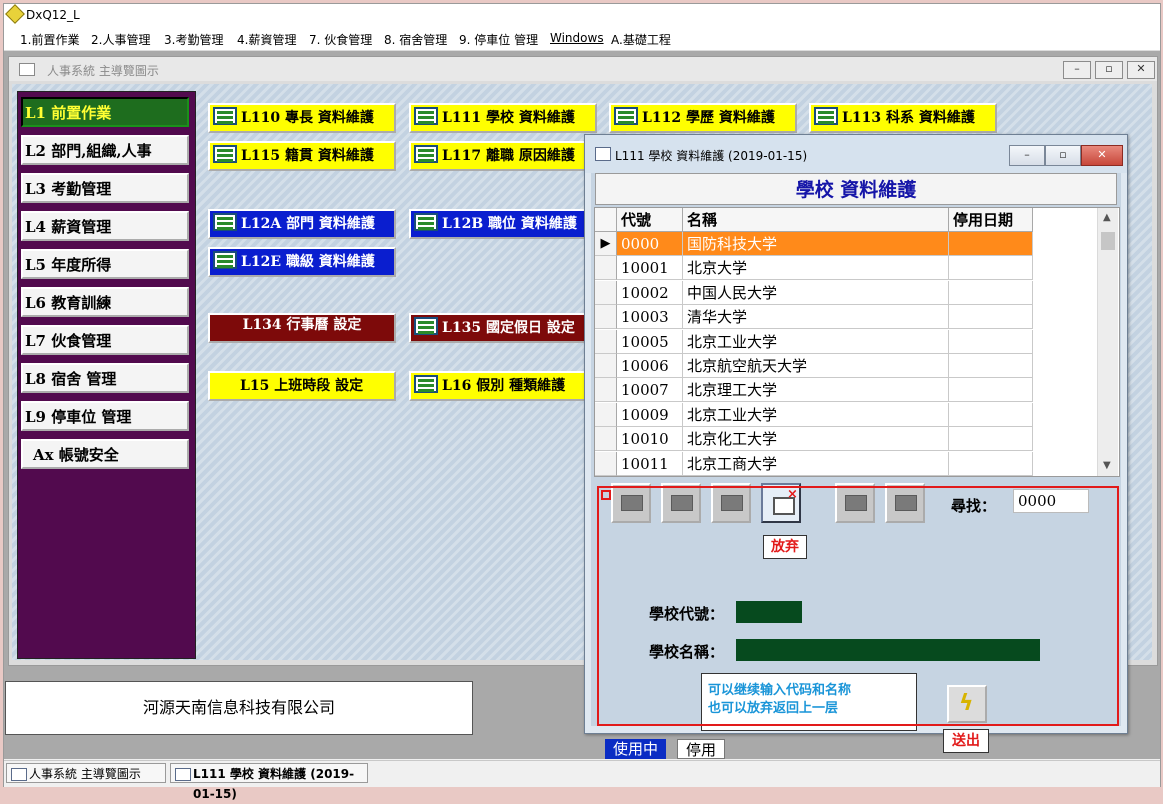 The width and height of the screenshot is (1163, 804). What do you see at coordinates (650, 341) in the screenshot?
I see `cell-code: 10005` at bounding box center [650, 341].